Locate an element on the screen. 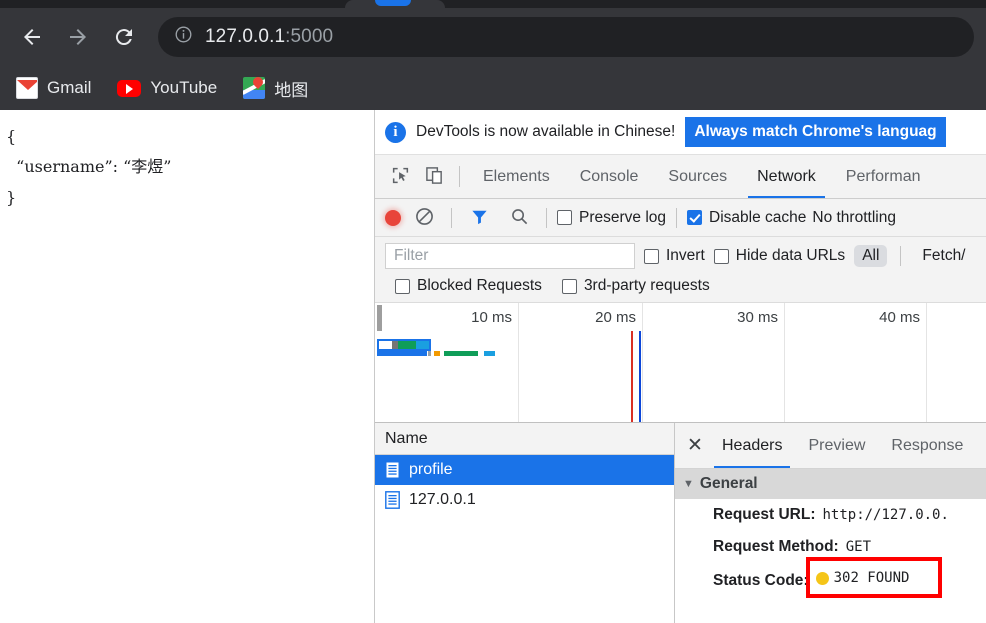 The image size is (986, 623). json-response-body: { “username”: “李煜” } is located at coordinates (89, 167).